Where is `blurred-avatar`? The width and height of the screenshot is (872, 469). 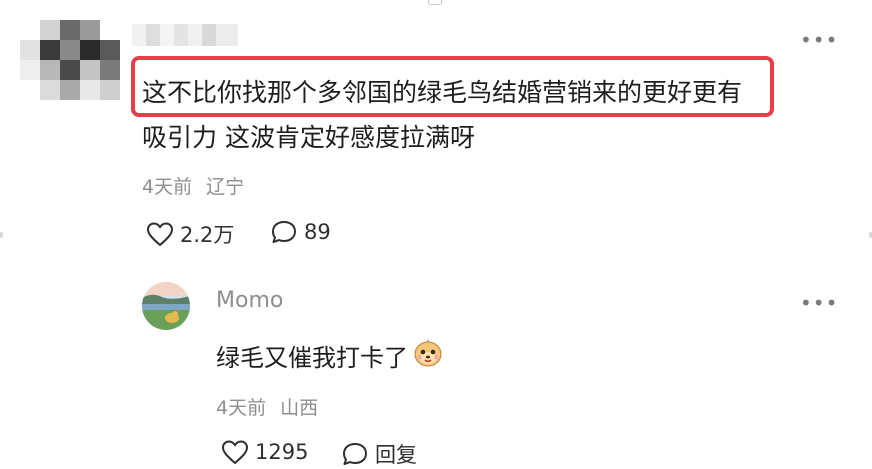
blurred-avatar is located at coordinates (70, 61).